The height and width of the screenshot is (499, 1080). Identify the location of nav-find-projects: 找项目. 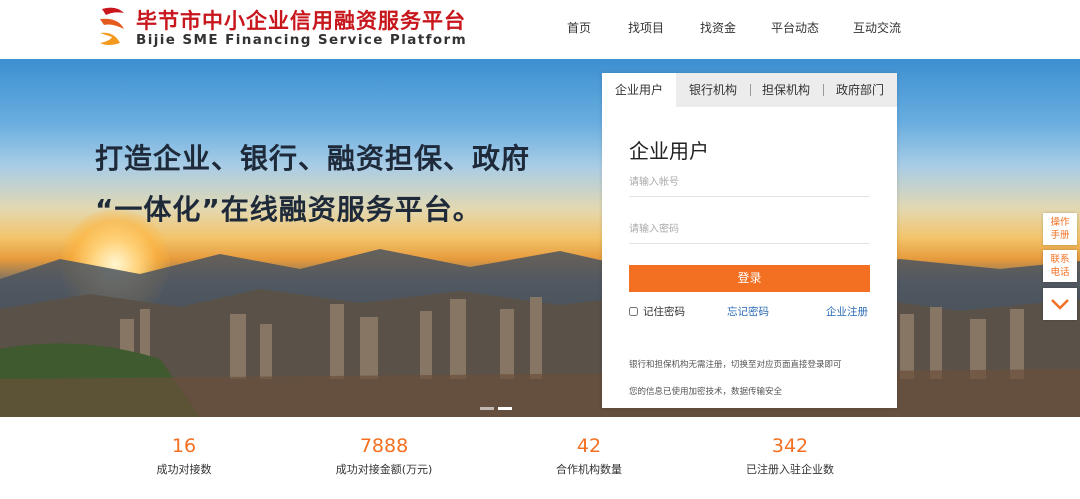
(646, 27).